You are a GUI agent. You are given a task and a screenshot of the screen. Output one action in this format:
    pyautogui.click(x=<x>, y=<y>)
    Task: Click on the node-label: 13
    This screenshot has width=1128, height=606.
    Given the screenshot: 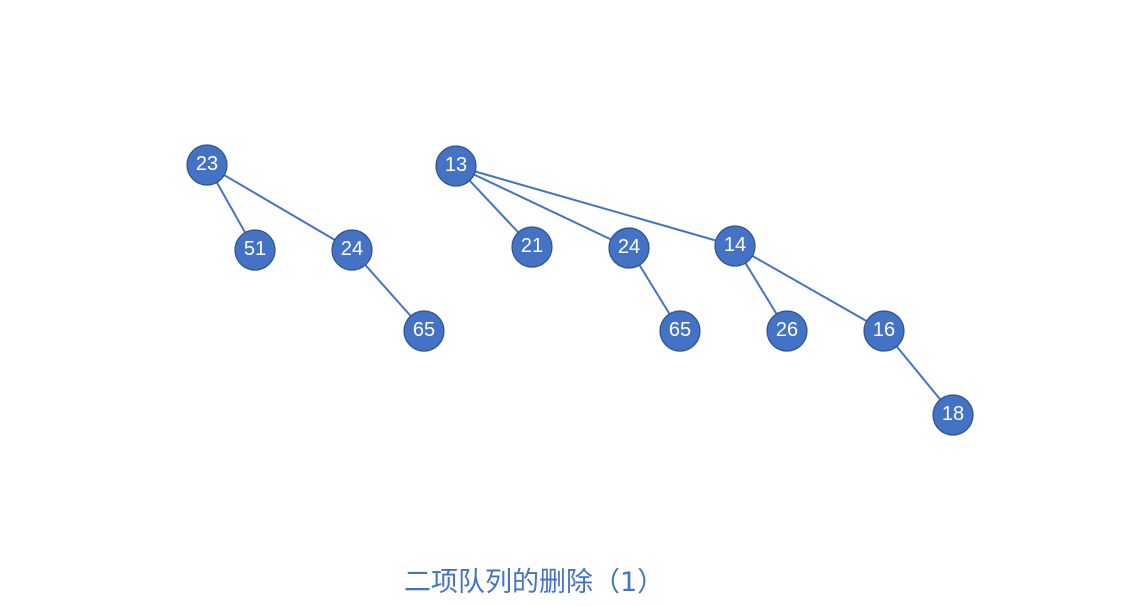 What is the action you would take?
    pyautogui.click(x=456, y=165)
    